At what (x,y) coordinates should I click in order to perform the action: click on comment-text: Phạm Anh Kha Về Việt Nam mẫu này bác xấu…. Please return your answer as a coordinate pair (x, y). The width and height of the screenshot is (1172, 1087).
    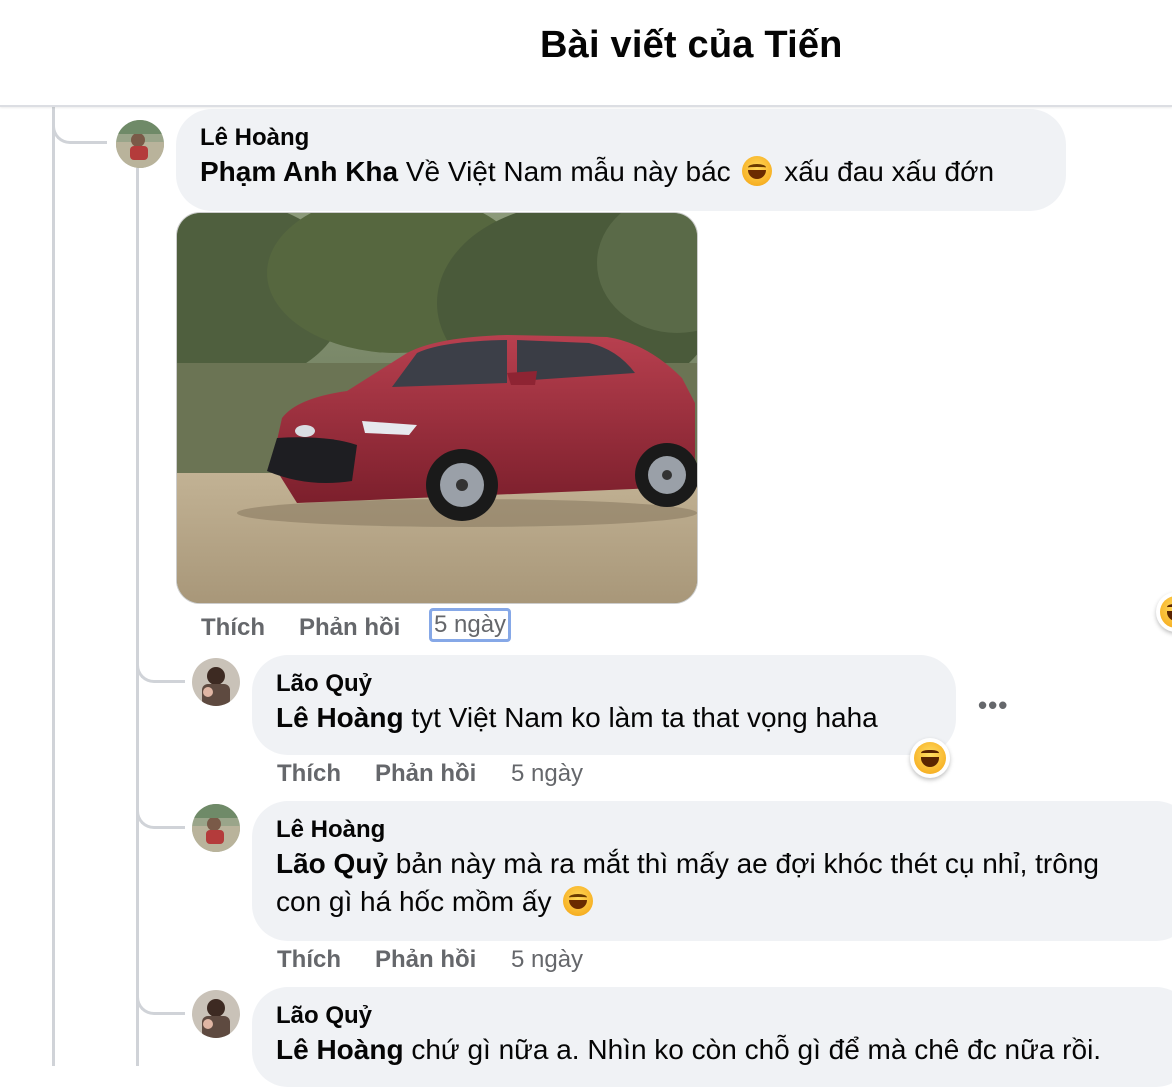
    Looking at the image, I should click on (597, 171).